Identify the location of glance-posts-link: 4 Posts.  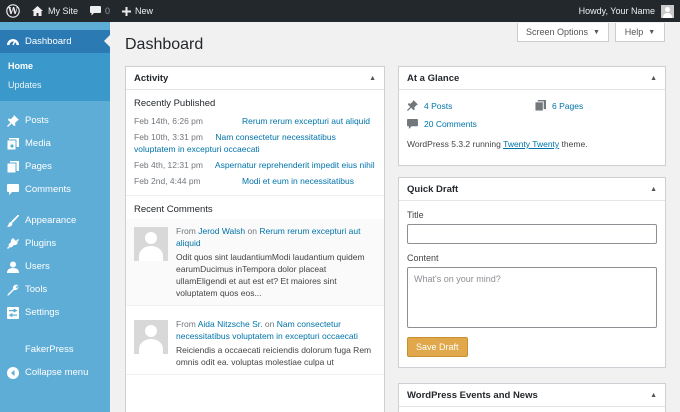
(471, 105).